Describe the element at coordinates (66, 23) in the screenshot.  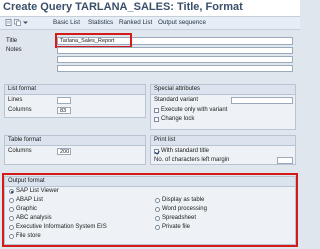
I see `toolbar-basic-list: Basic List` at that location.